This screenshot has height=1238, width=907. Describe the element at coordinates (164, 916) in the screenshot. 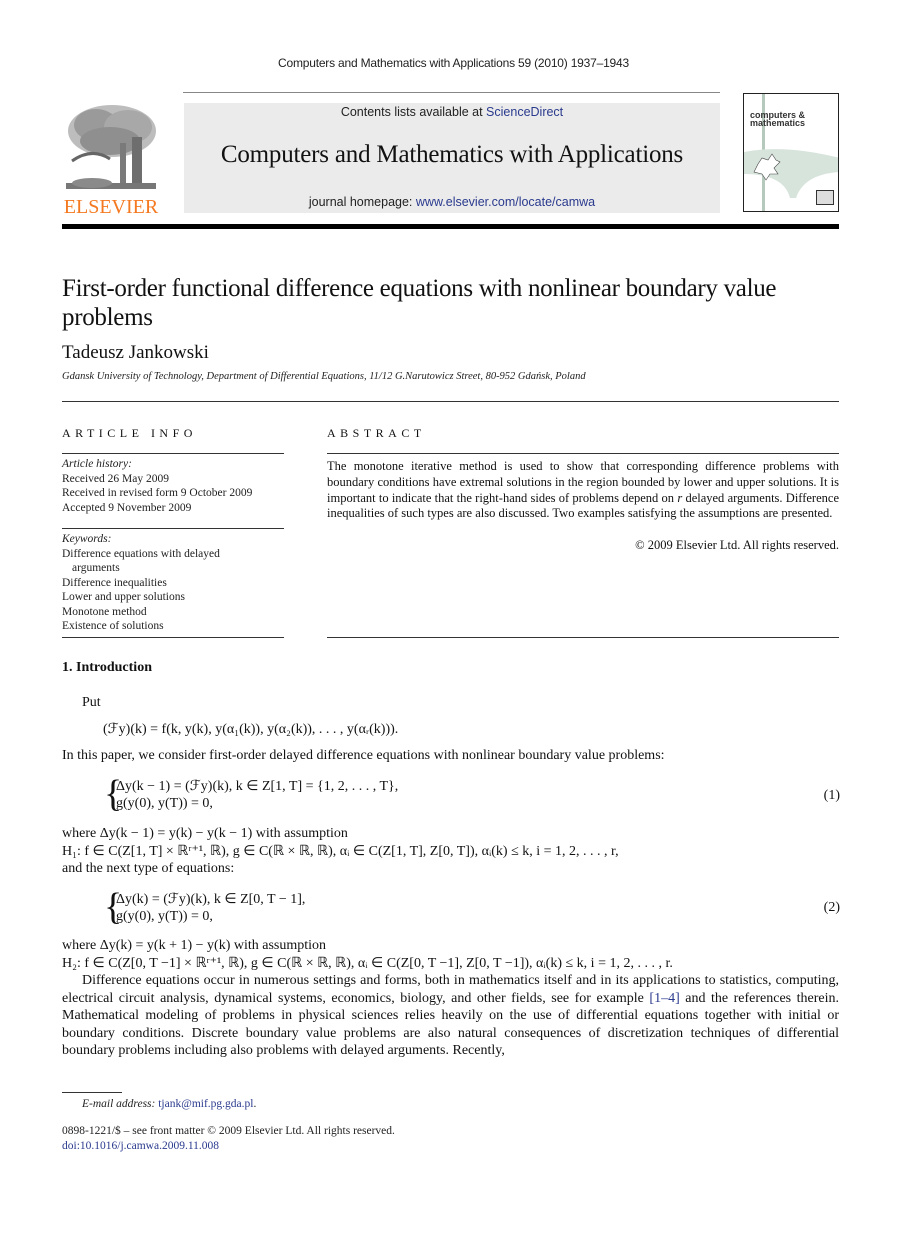

I see `equation-2-line2: g(y(0), y(T)) = 0,` at that location.